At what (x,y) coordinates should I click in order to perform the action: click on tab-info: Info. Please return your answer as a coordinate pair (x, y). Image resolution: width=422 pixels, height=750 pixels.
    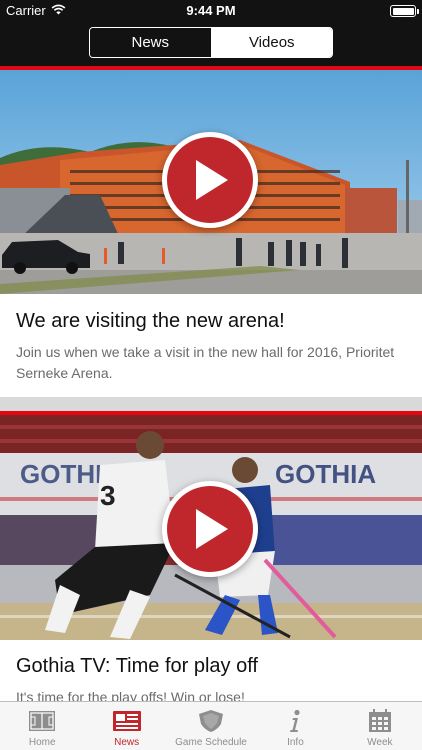
    Looking at the image, I should click on (295, 726).